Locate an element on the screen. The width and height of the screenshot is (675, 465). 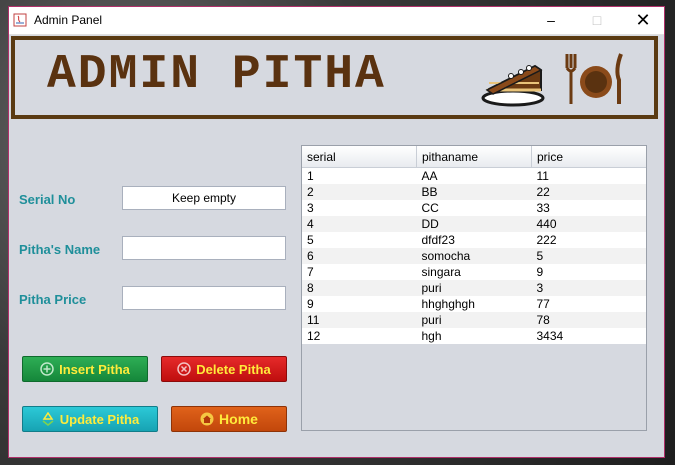
cell-serial: 9 is located at coordinates (310, 304).